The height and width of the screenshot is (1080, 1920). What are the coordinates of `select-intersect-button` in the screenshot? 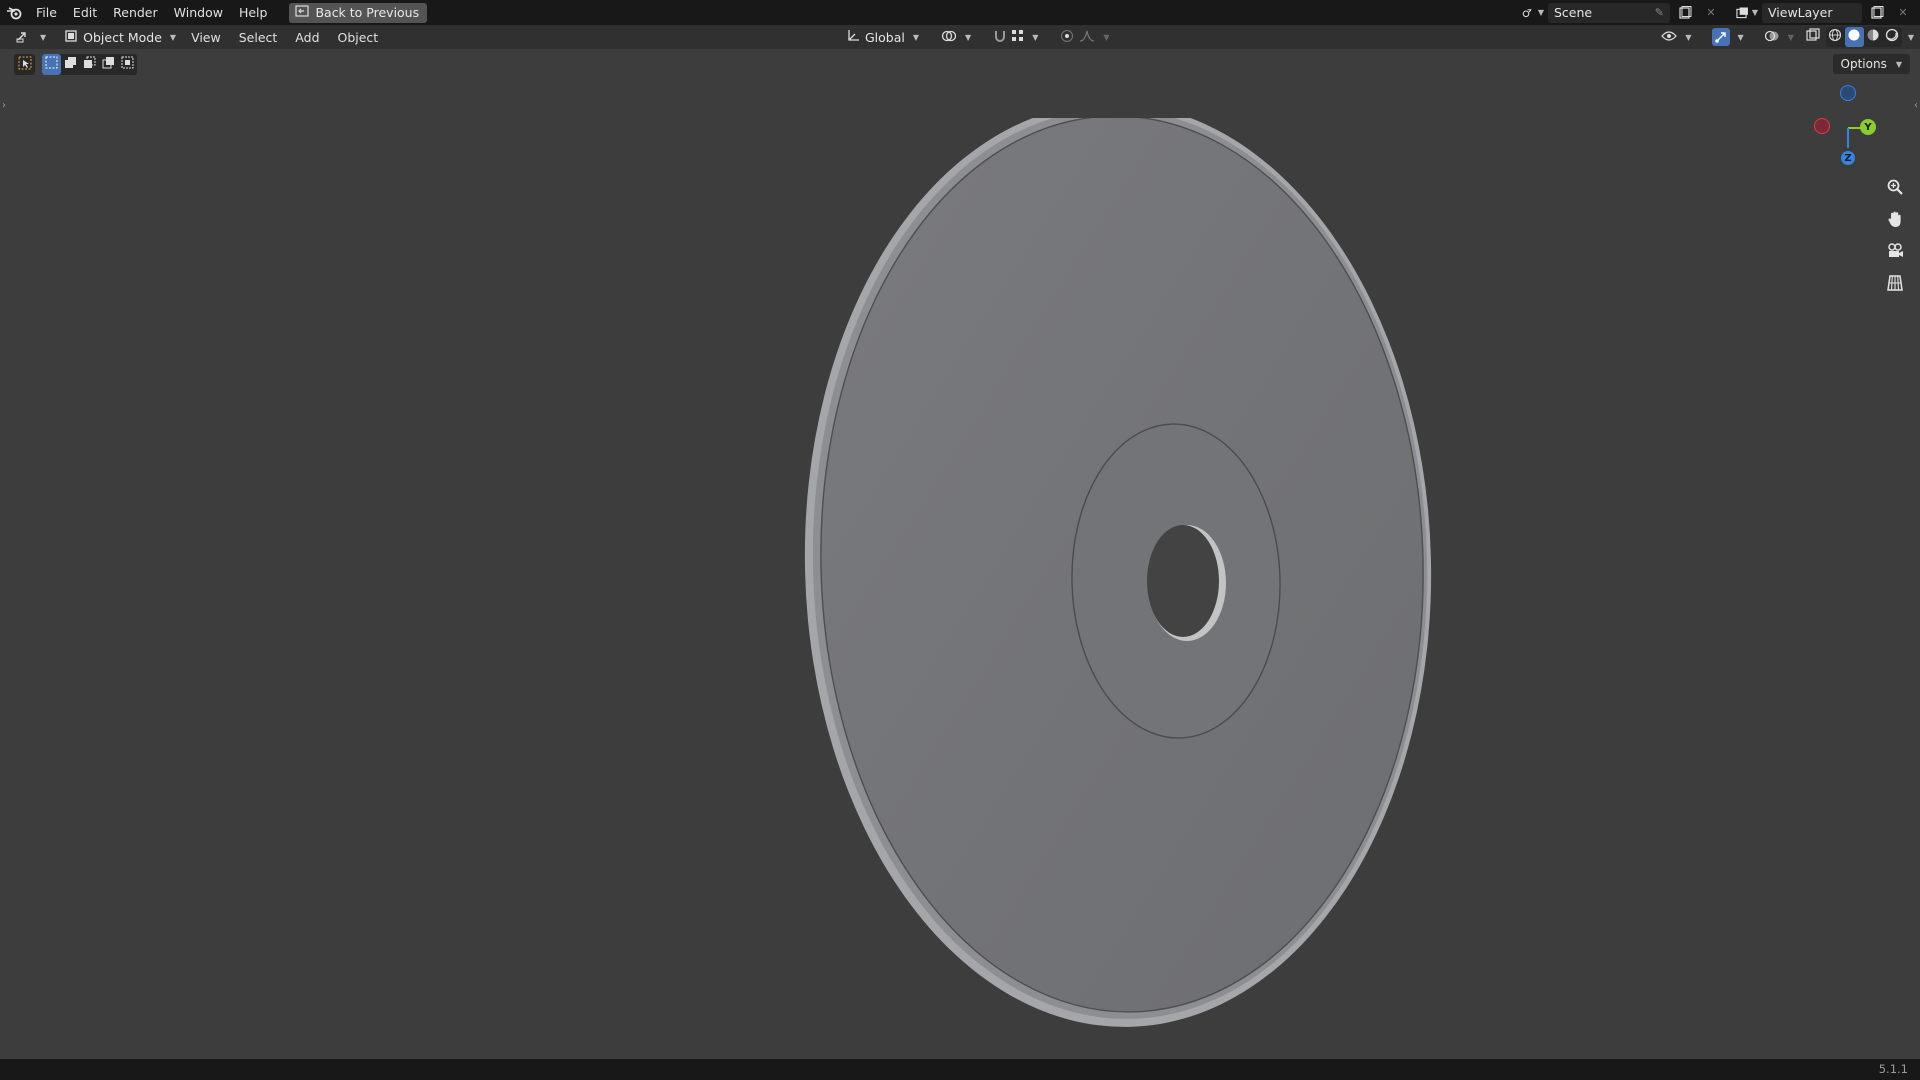 It's located at (127, 64).